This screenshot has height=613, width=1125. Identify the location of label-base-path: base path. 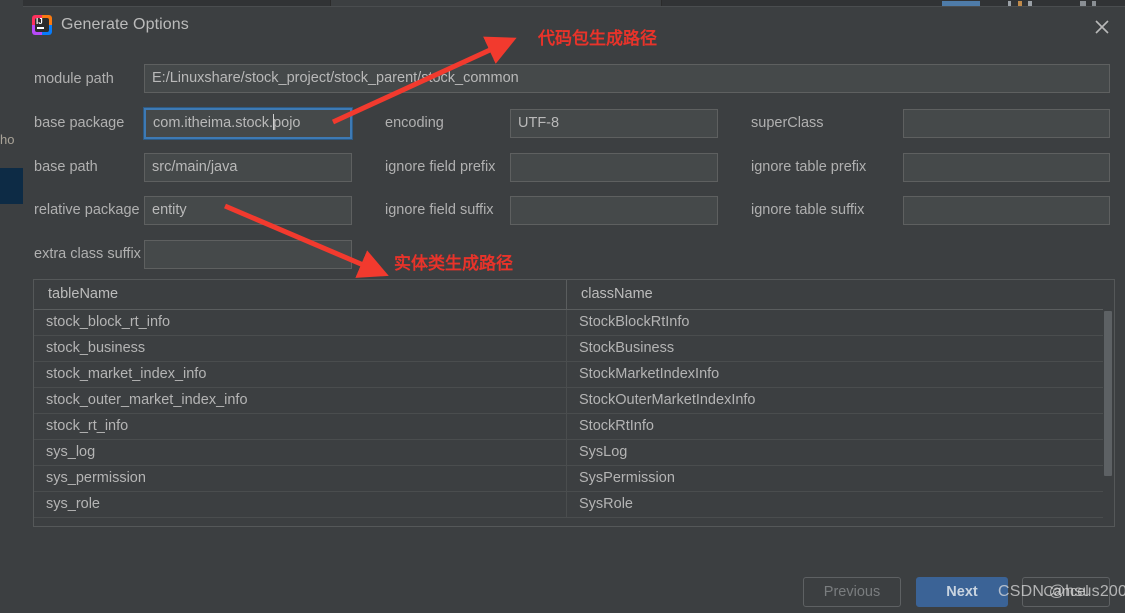
(66, 167).